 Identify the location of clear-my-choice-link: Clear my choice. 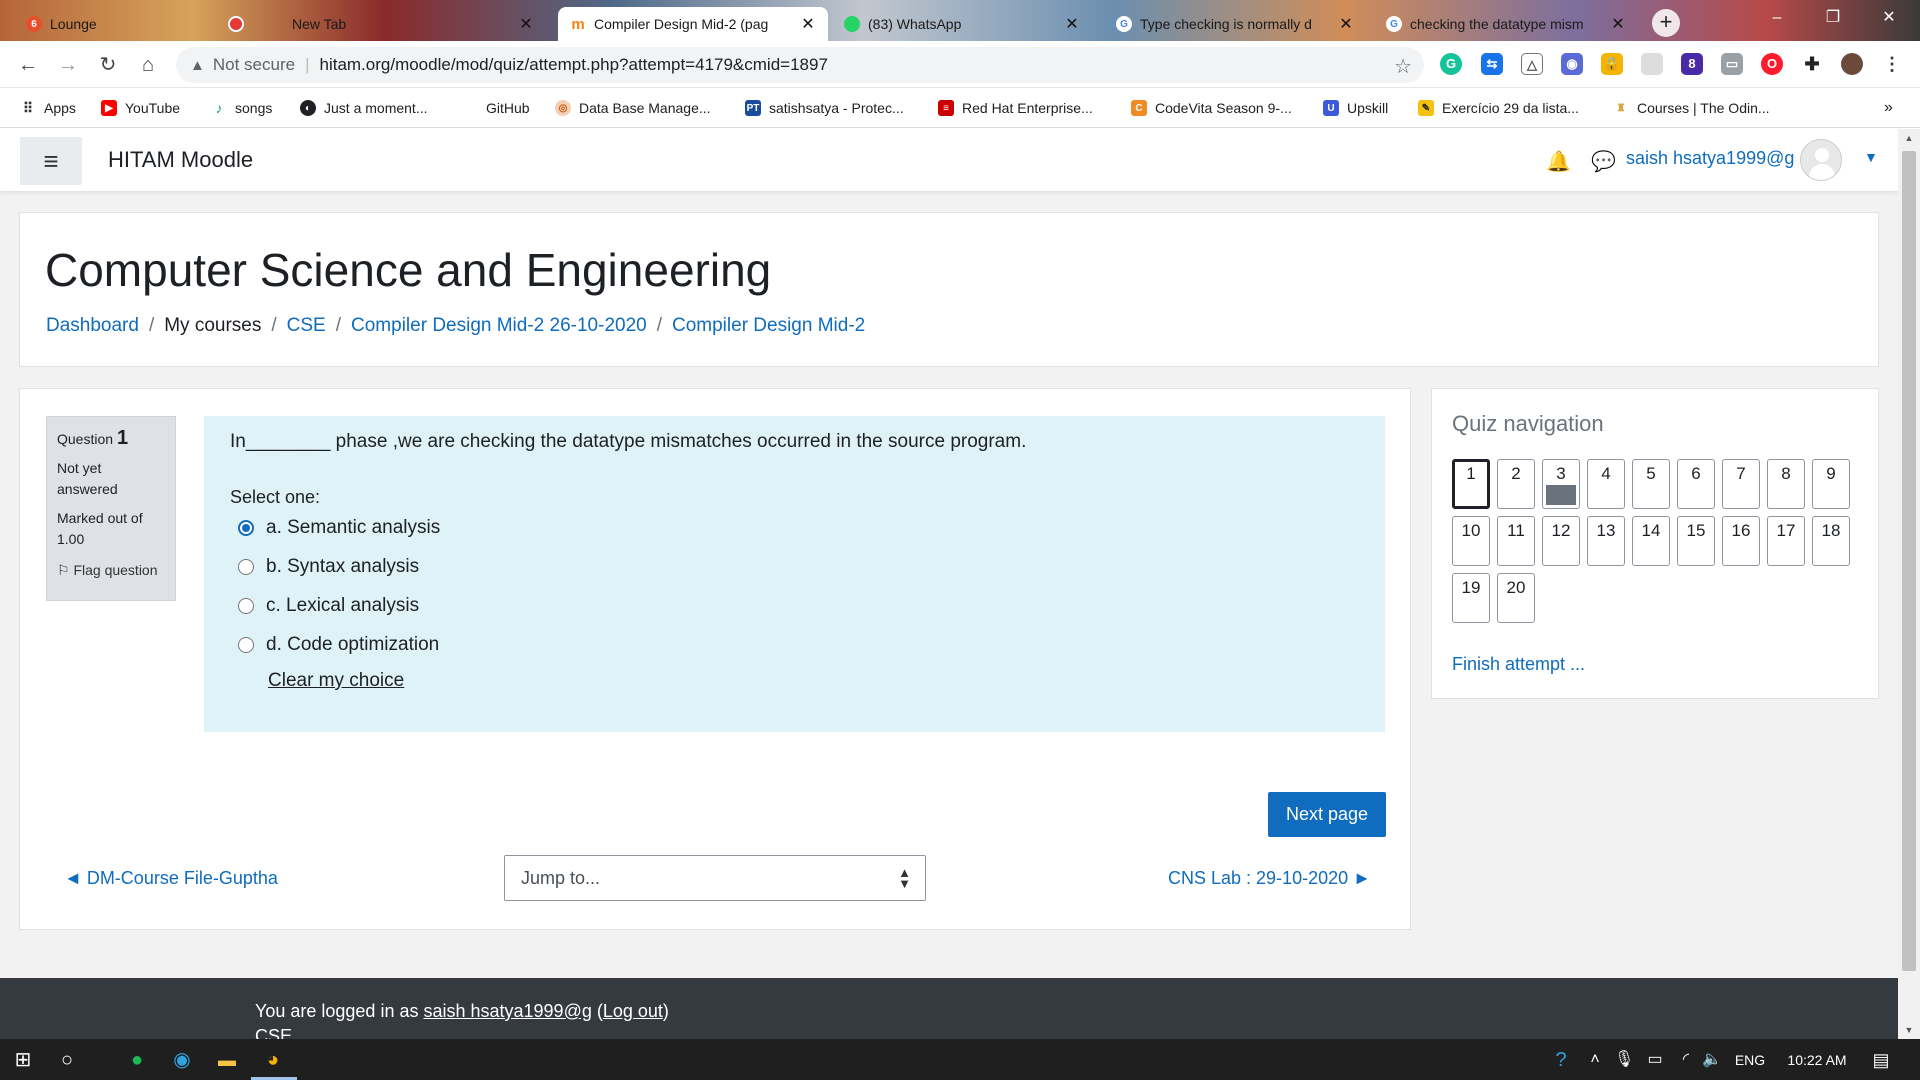
(336, 681).